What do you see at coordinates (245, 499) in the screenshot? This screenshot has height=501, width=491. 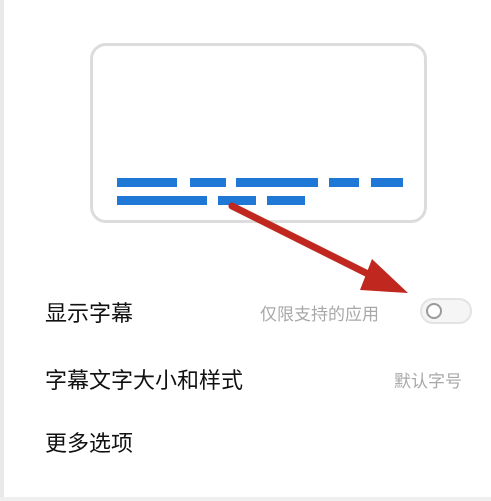 I see `bottom-divider` at bounding box center [245, 499].